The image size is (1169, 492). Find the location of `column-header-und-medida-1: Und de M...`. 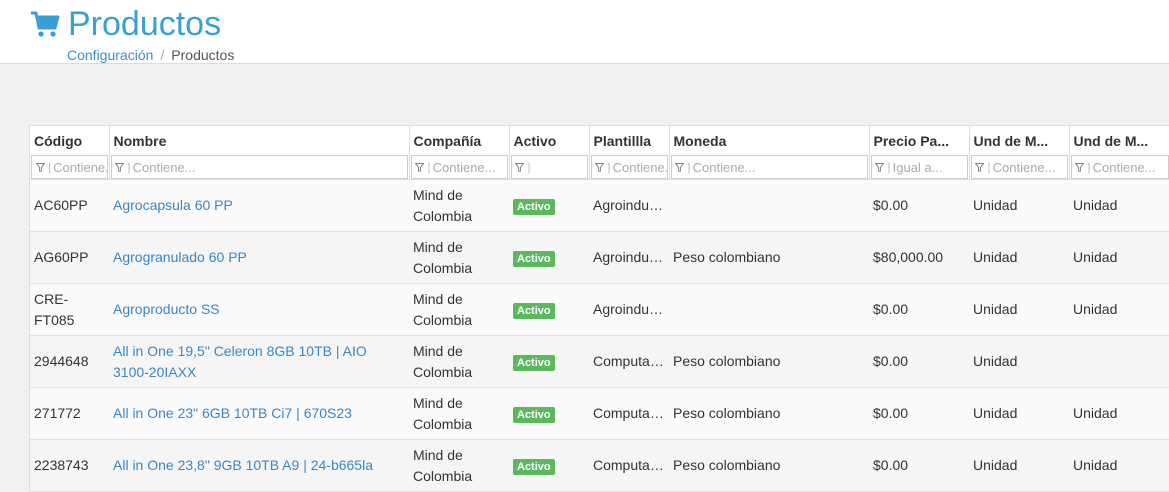

column-header-und-medida-1: Und de M... is located at coordinates (1019, 140).